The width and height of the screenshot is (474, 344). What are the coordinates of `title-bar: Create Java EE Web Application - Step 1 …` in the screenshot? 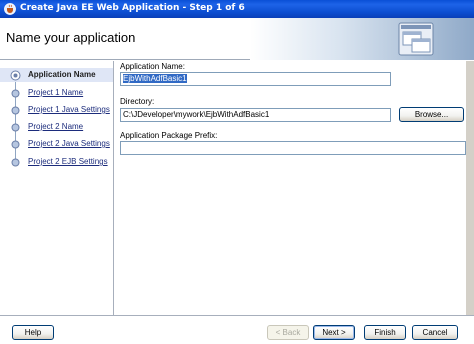 It's located at (237, 9).